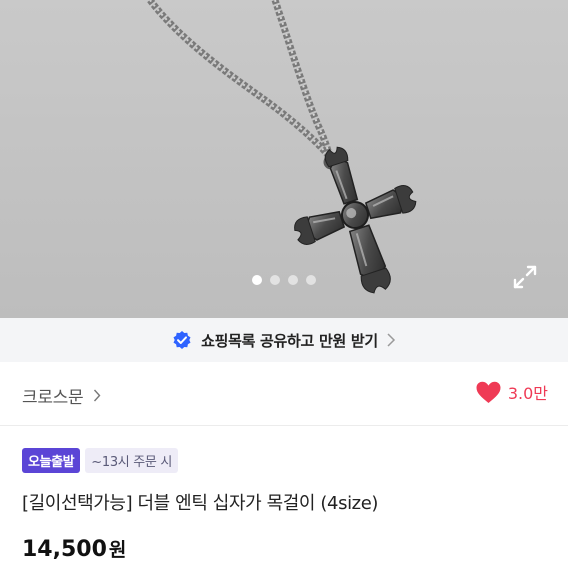  What do you see at coordinates (284, 394) in the screenshot?
I see `store-row: 크로스문 3.0만` at bounding box center [284, 394].